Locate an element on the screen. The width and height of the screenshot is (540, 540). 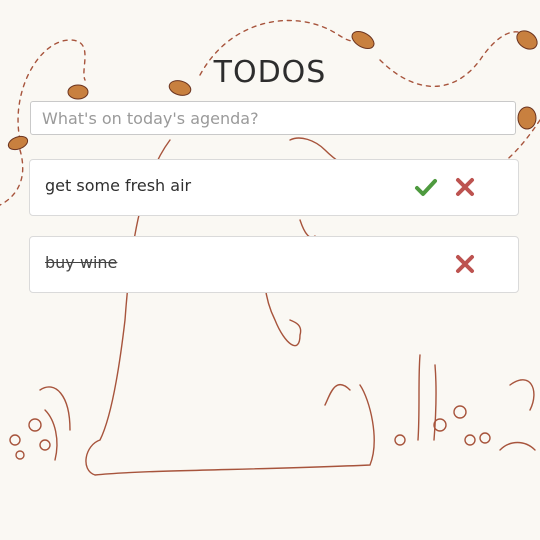
todo-input is located at coordinates (273, 118).